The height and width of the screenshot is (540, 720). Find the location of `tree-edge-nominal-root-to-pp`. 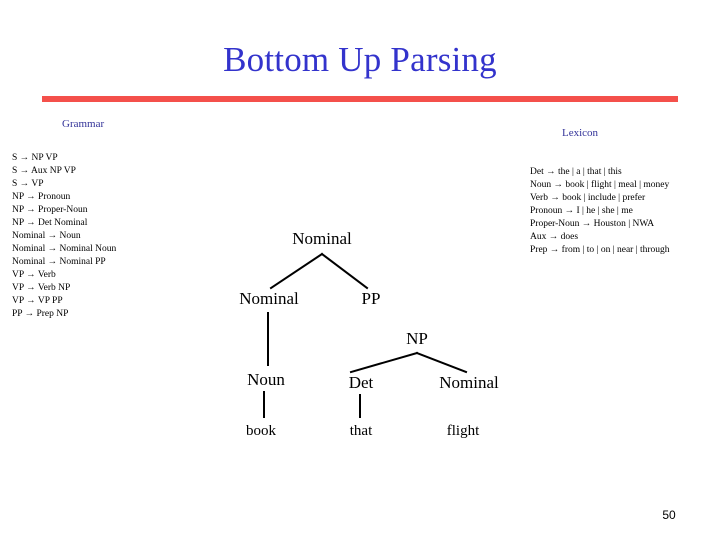

tree-edge-nominal-root-to-pp is located at coordinates (344, 271).